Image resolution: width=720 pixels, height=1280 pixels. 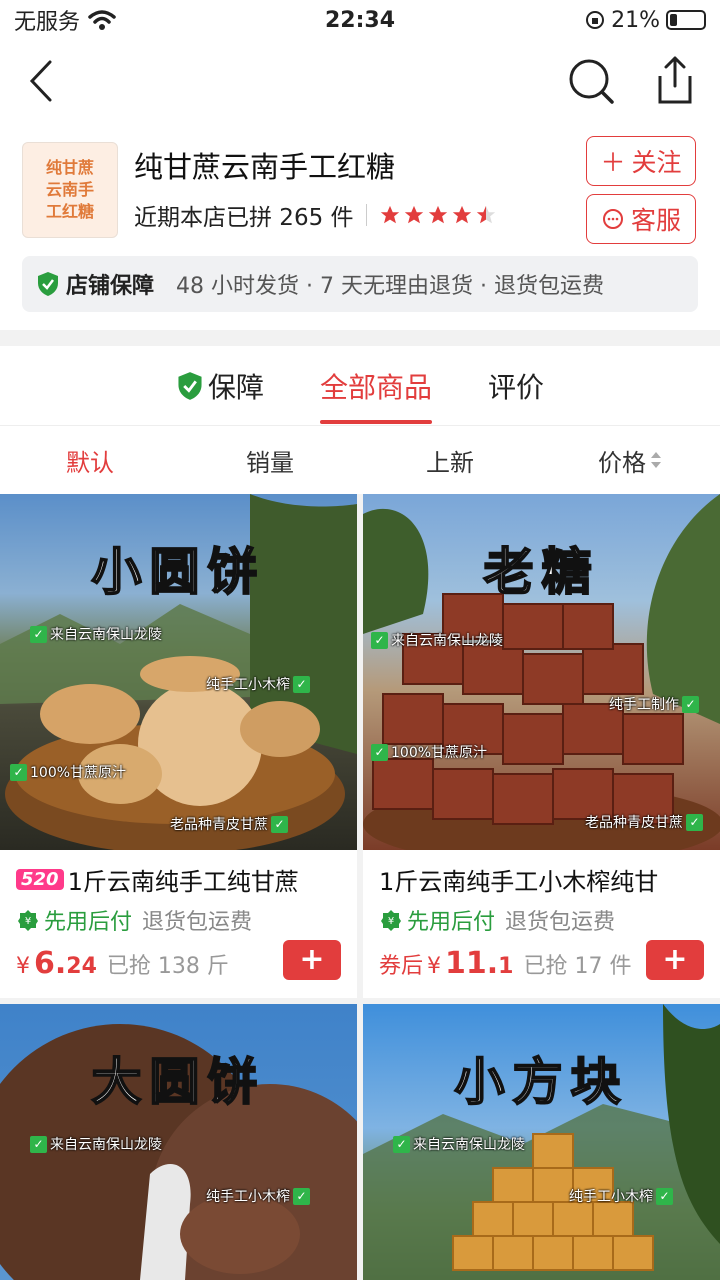 What do you see at coordinates (612, 219) in the screenshot?
I see `chat-bubble-icon` at bounding box center [612, 219].